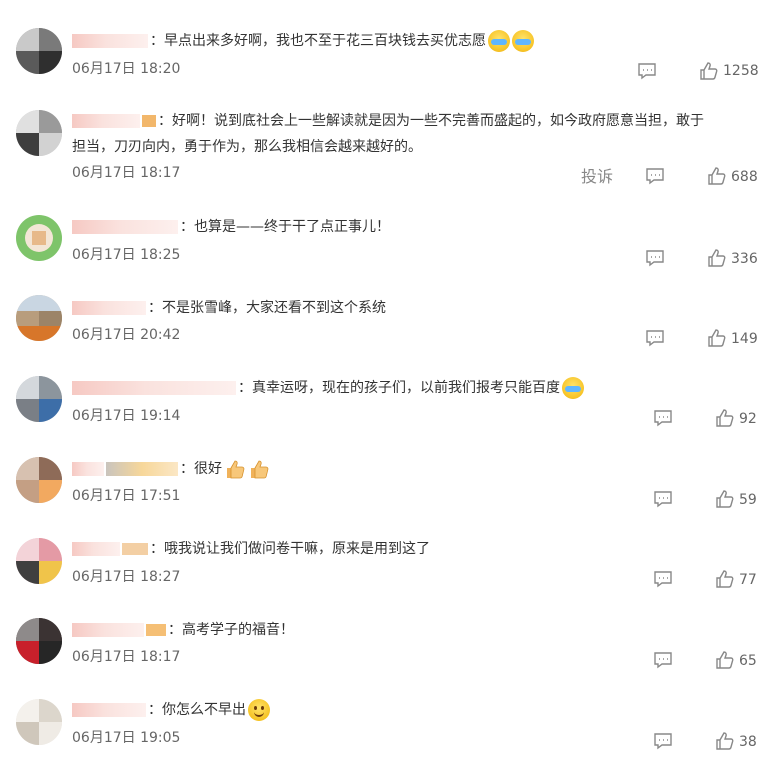 Image resolution: width=766 pixels, height=760 pixels. What do you see at coordinates (197, 710) in the screenshot?
I see `comment-text: ：你怎么不早出` at bounding box center [197, 710].